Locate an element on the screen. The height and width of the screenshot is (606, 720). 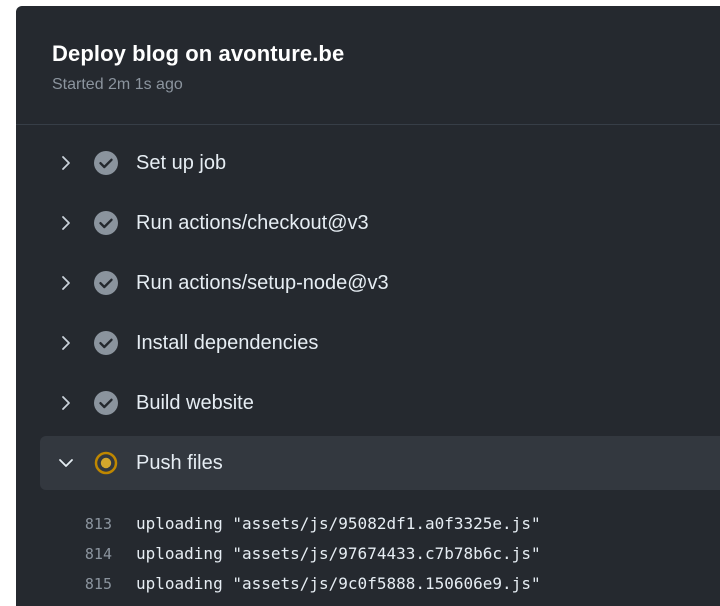
log-line-number: 815 is located at coordinates (76, 584).